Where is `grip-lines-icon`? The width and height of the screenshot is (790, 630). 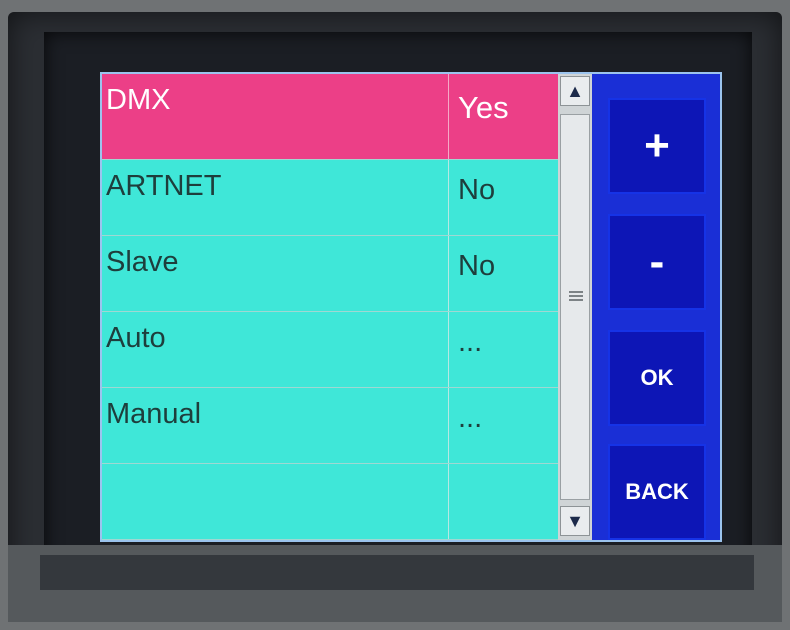
grip-lines-icon is located at coordinates (576, 297).